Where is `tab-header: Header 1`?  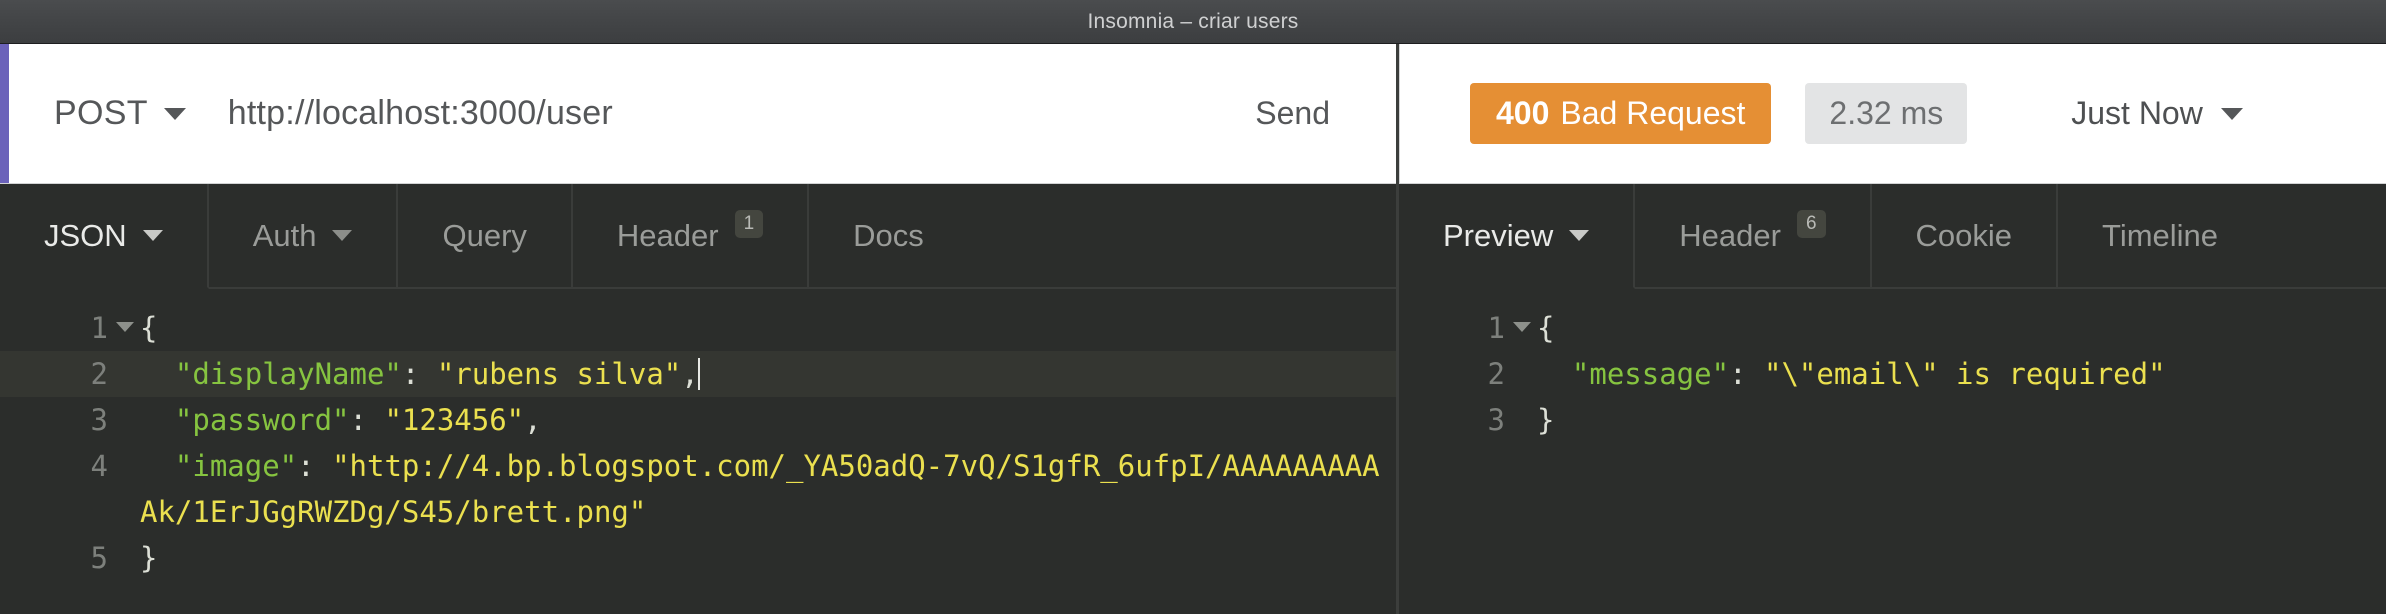
tab-header: Header 1 is located at coordinates (691, 236).